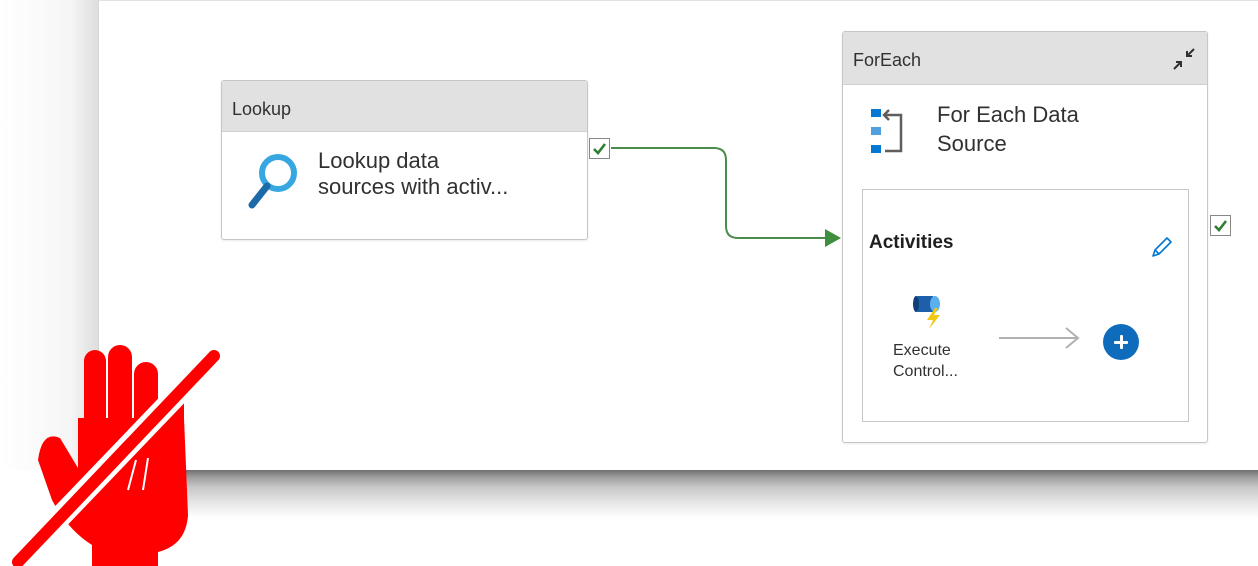 This screenshot has width=1258, height=566. What do you see at coordinates (926, 312) in the screenshot?
I see `execute-pipeline-icon` at bounding box center [926, 312].